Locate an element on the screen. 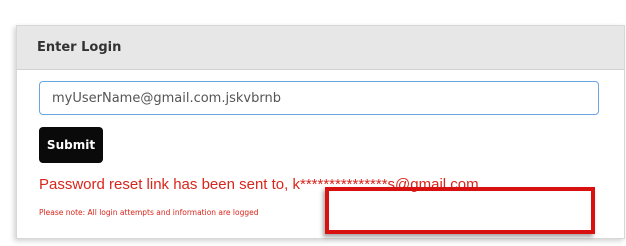  reset-message-prefix: Password reset link has been sent to is located at coordinates (162, 184).